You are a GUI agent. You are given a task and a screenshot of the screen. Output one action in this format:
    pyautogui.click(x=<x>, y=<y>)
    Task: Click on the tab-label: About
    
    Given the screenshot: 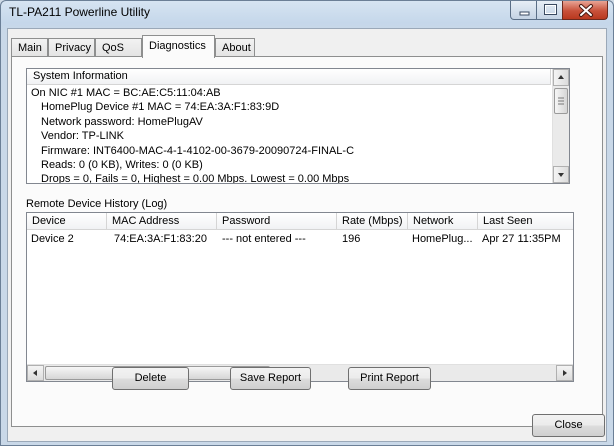 What is the action you would take?
    pyautogui.click(x=236, y=48)
    